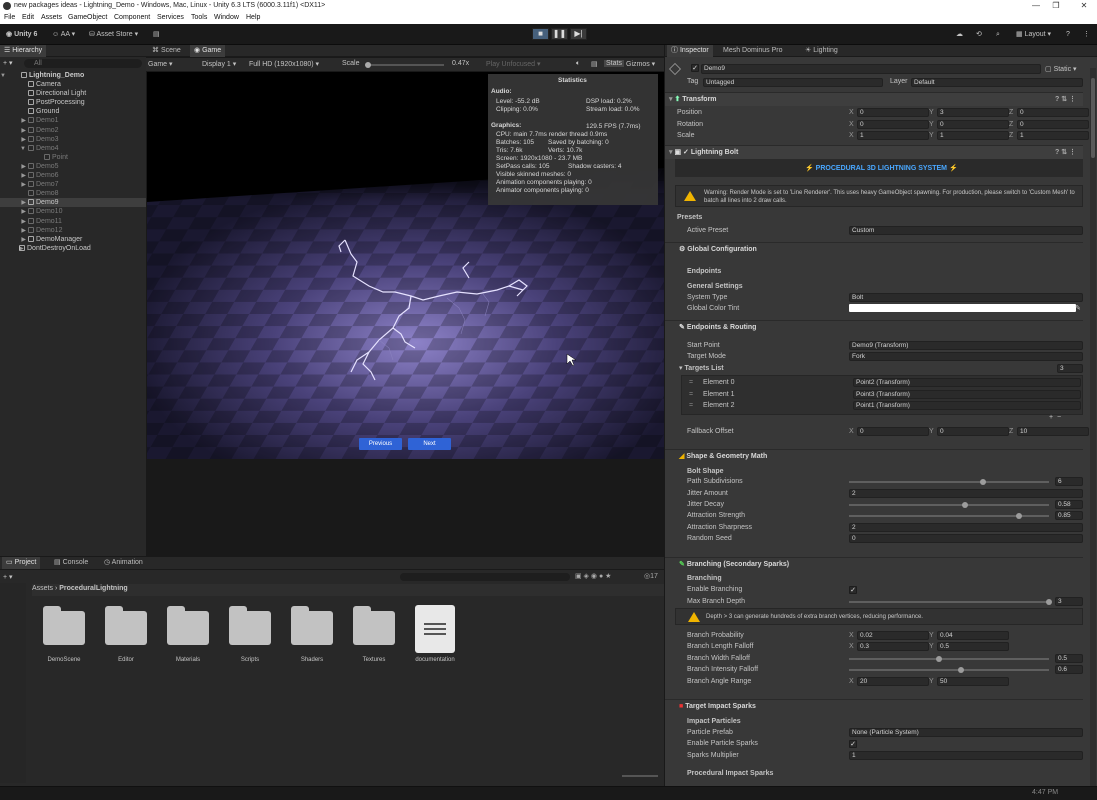  I want to click on branch-probability-x: 0.02, so click(893, 635).